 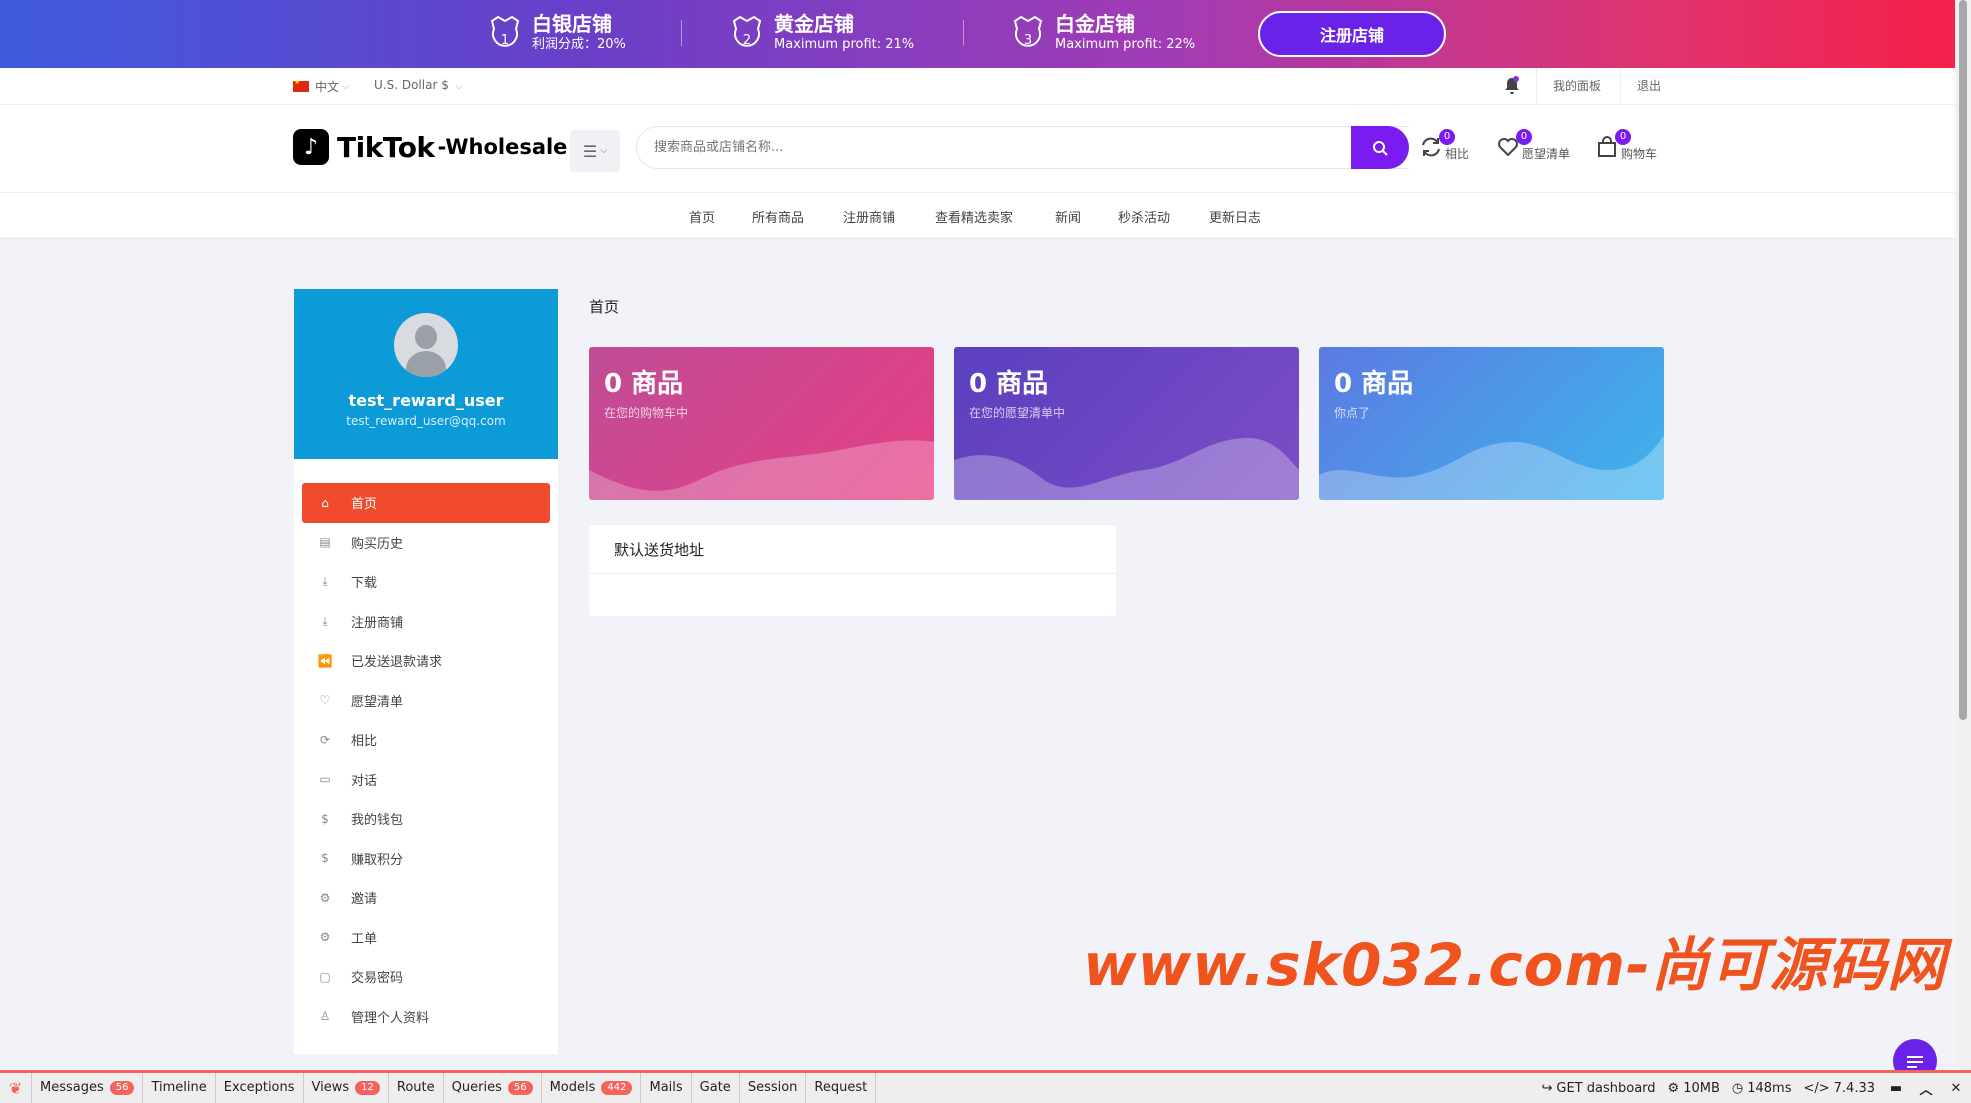 I want to click on debug-tab: Views 12, so click(x=346, y=1088).